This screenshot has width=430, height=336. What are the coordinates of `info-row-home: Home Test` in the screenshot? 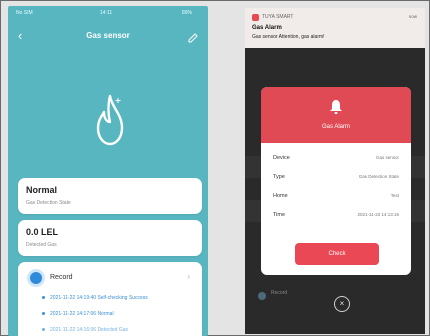 It's located at (336, 196).